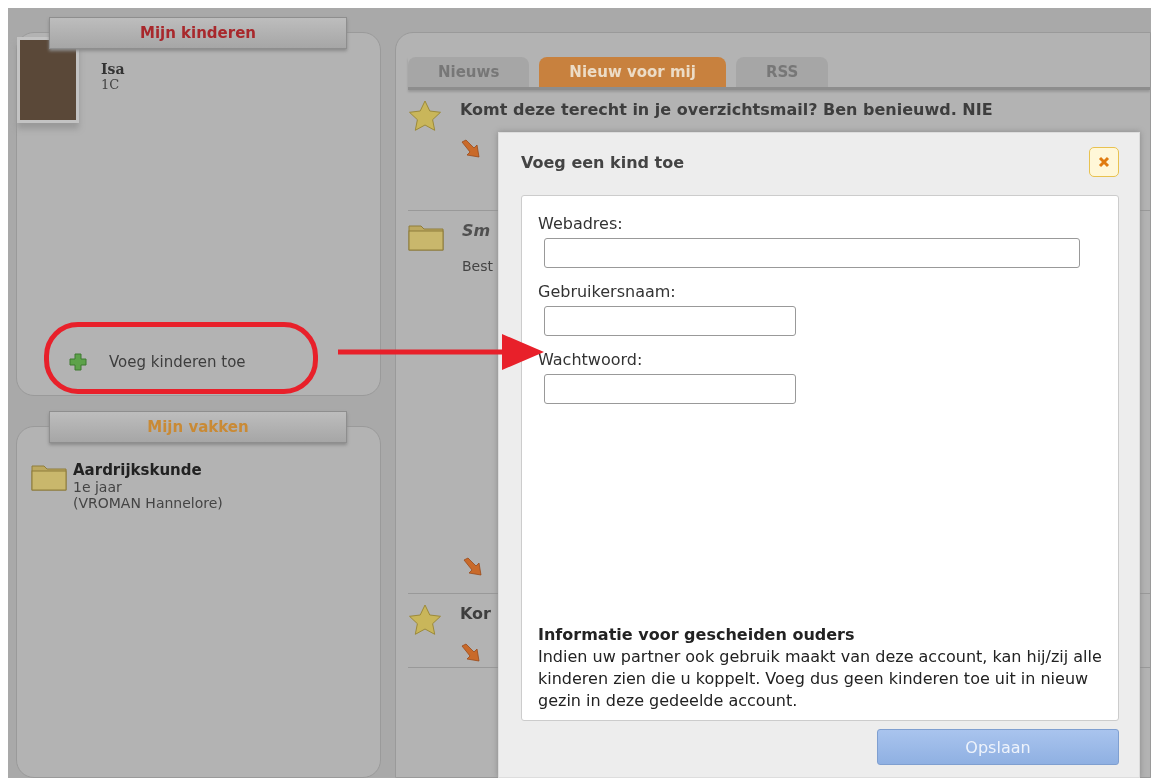 This screenshot has width=1151, height=778. What do you see at coordinates (198, 427) in the screenshot?
I see `panel-title: Mijn vakken` at bounding box center [198, 427].